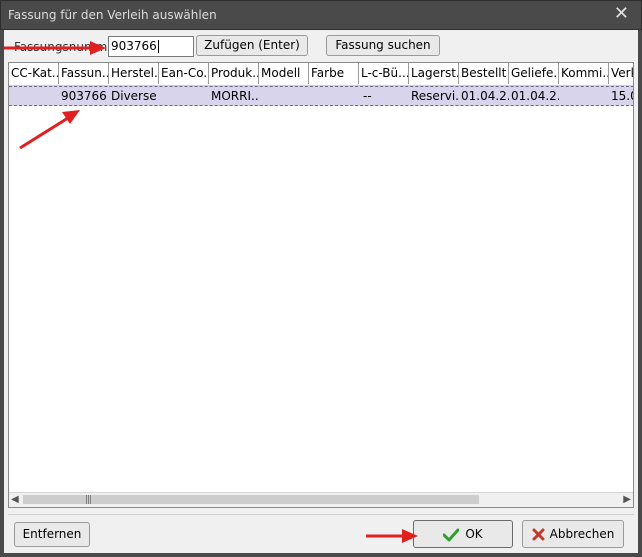 The height and width of the screenshot is (557, 642). I want to click on search-fassung-button-label: Fassung suchen, so click(383, 45).